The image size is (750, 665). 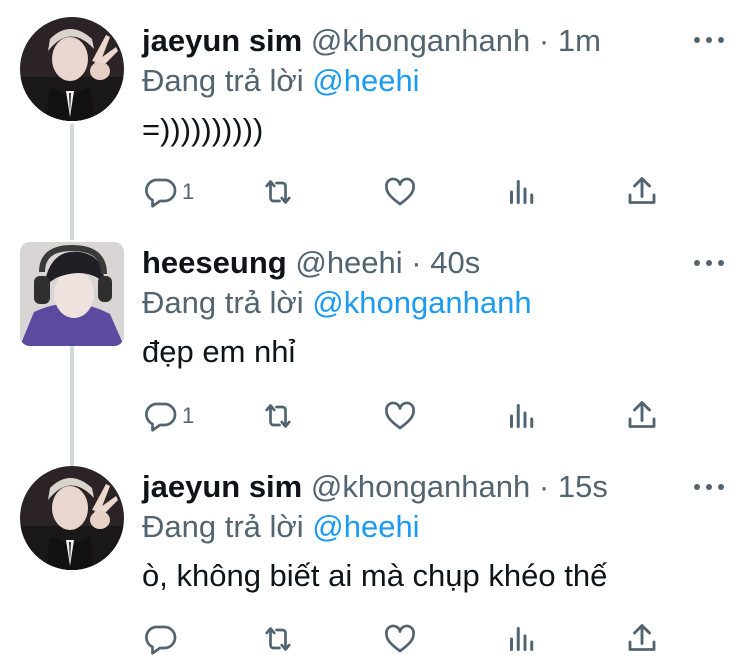 What do you see at coordinates (375, 575) in the screenshot?
I see `tweet-text: ò, không biết ai mà chụp khéo thế` at bounding box center [375, 575].